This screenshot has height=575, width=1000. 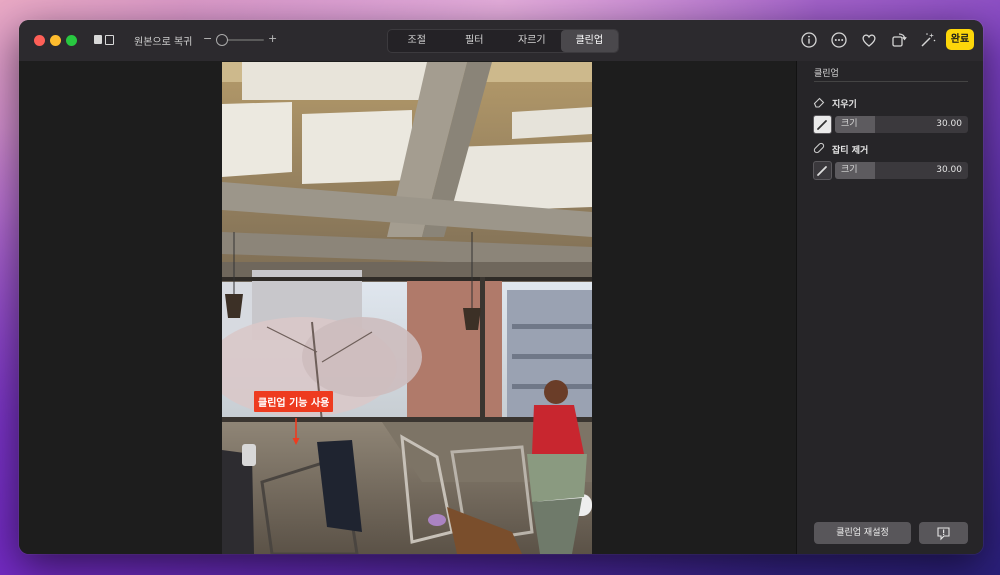 I want to click on tab-adjust: 조절, so click(x=417, y=41).